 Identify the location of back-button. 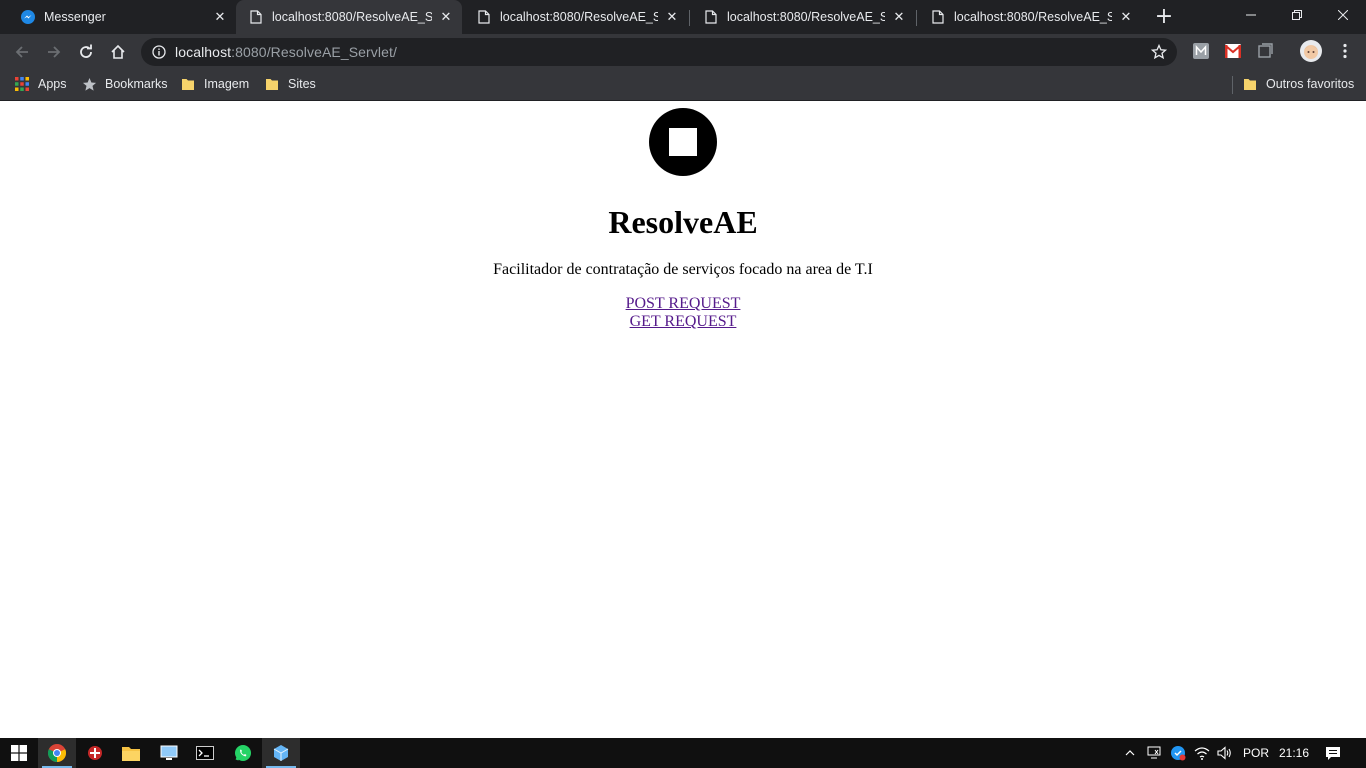
(22, 52).